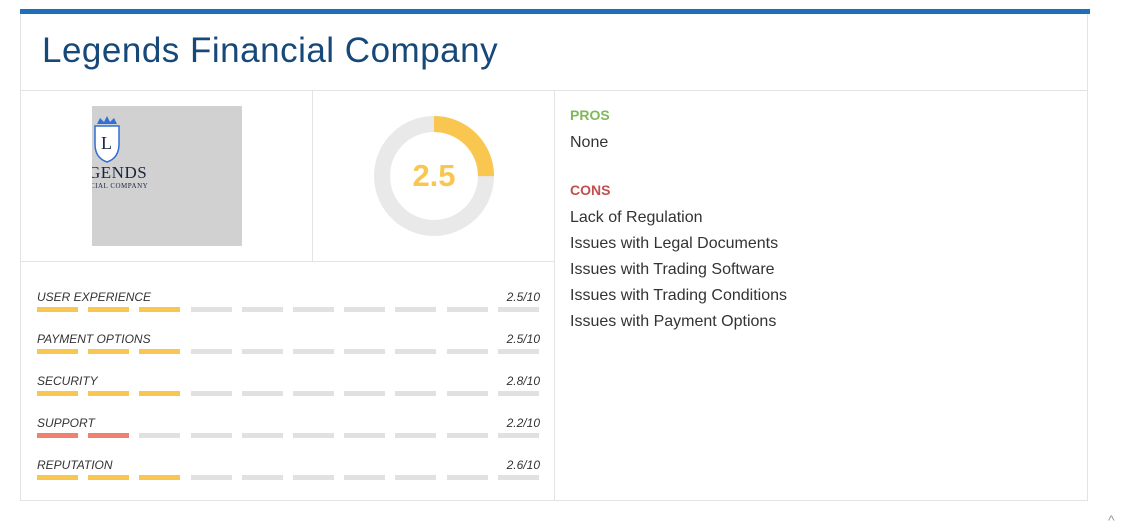 The height and width of the screenshot is (529, 1129). Describe the element at coordinates (106, 143) in the screenshot. I see `logo-letter: L` at that location.